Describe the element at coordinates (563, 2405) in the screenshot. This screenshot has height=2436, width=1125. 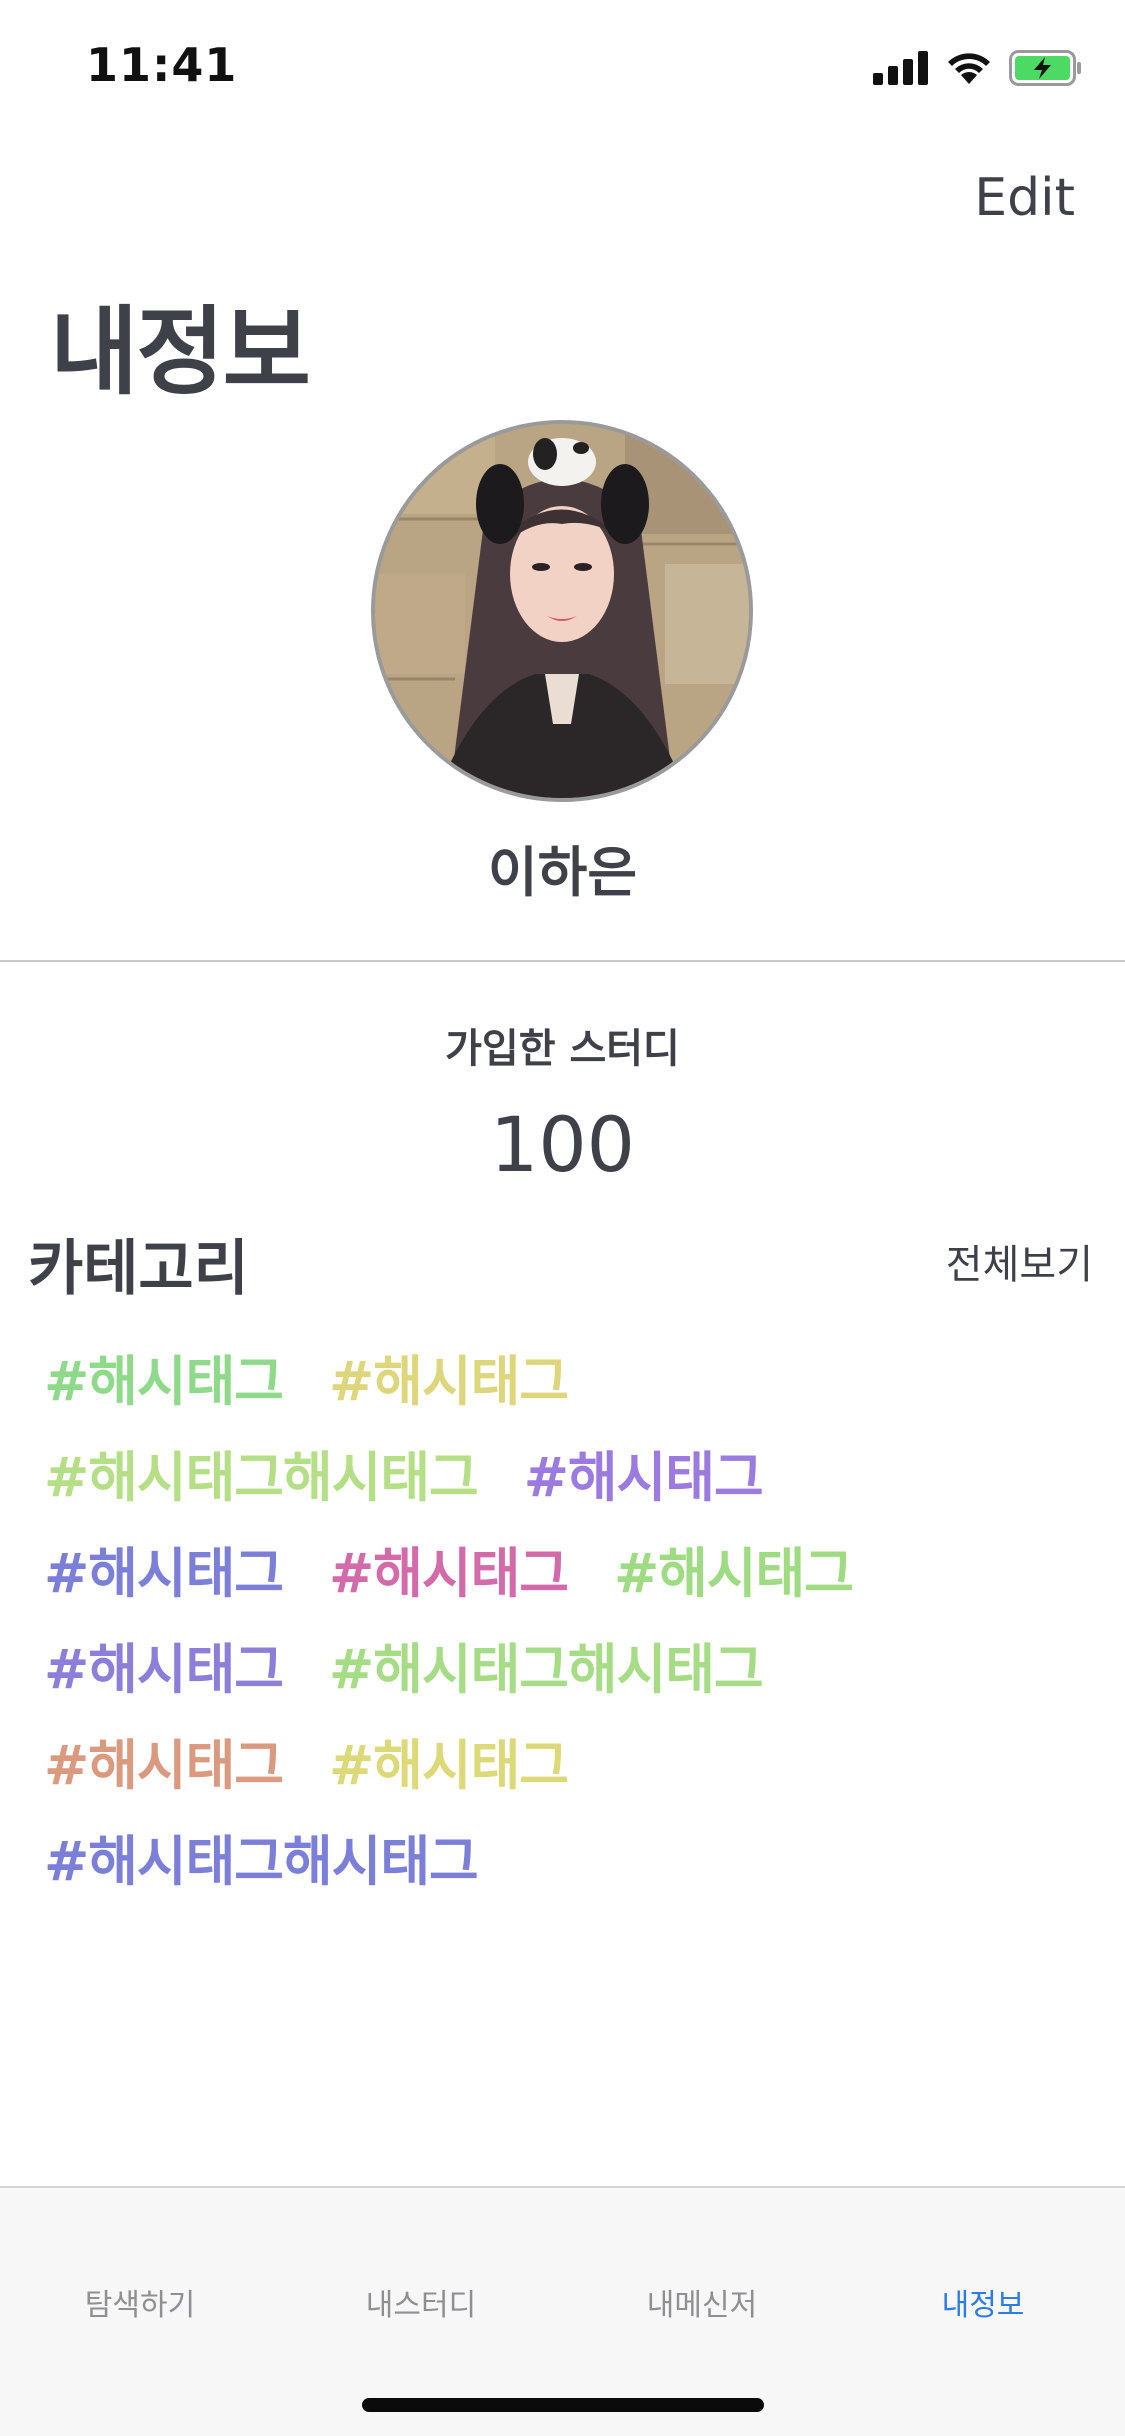
I see `home-indicator` at that location.